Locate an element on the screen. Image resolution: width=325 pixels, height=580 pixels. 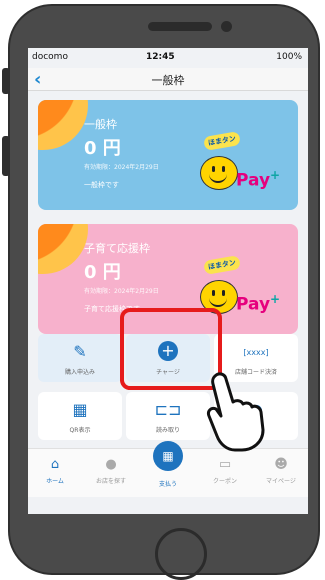
tab-my-page: ☻ マイページ is located at coordinates (281, 473).